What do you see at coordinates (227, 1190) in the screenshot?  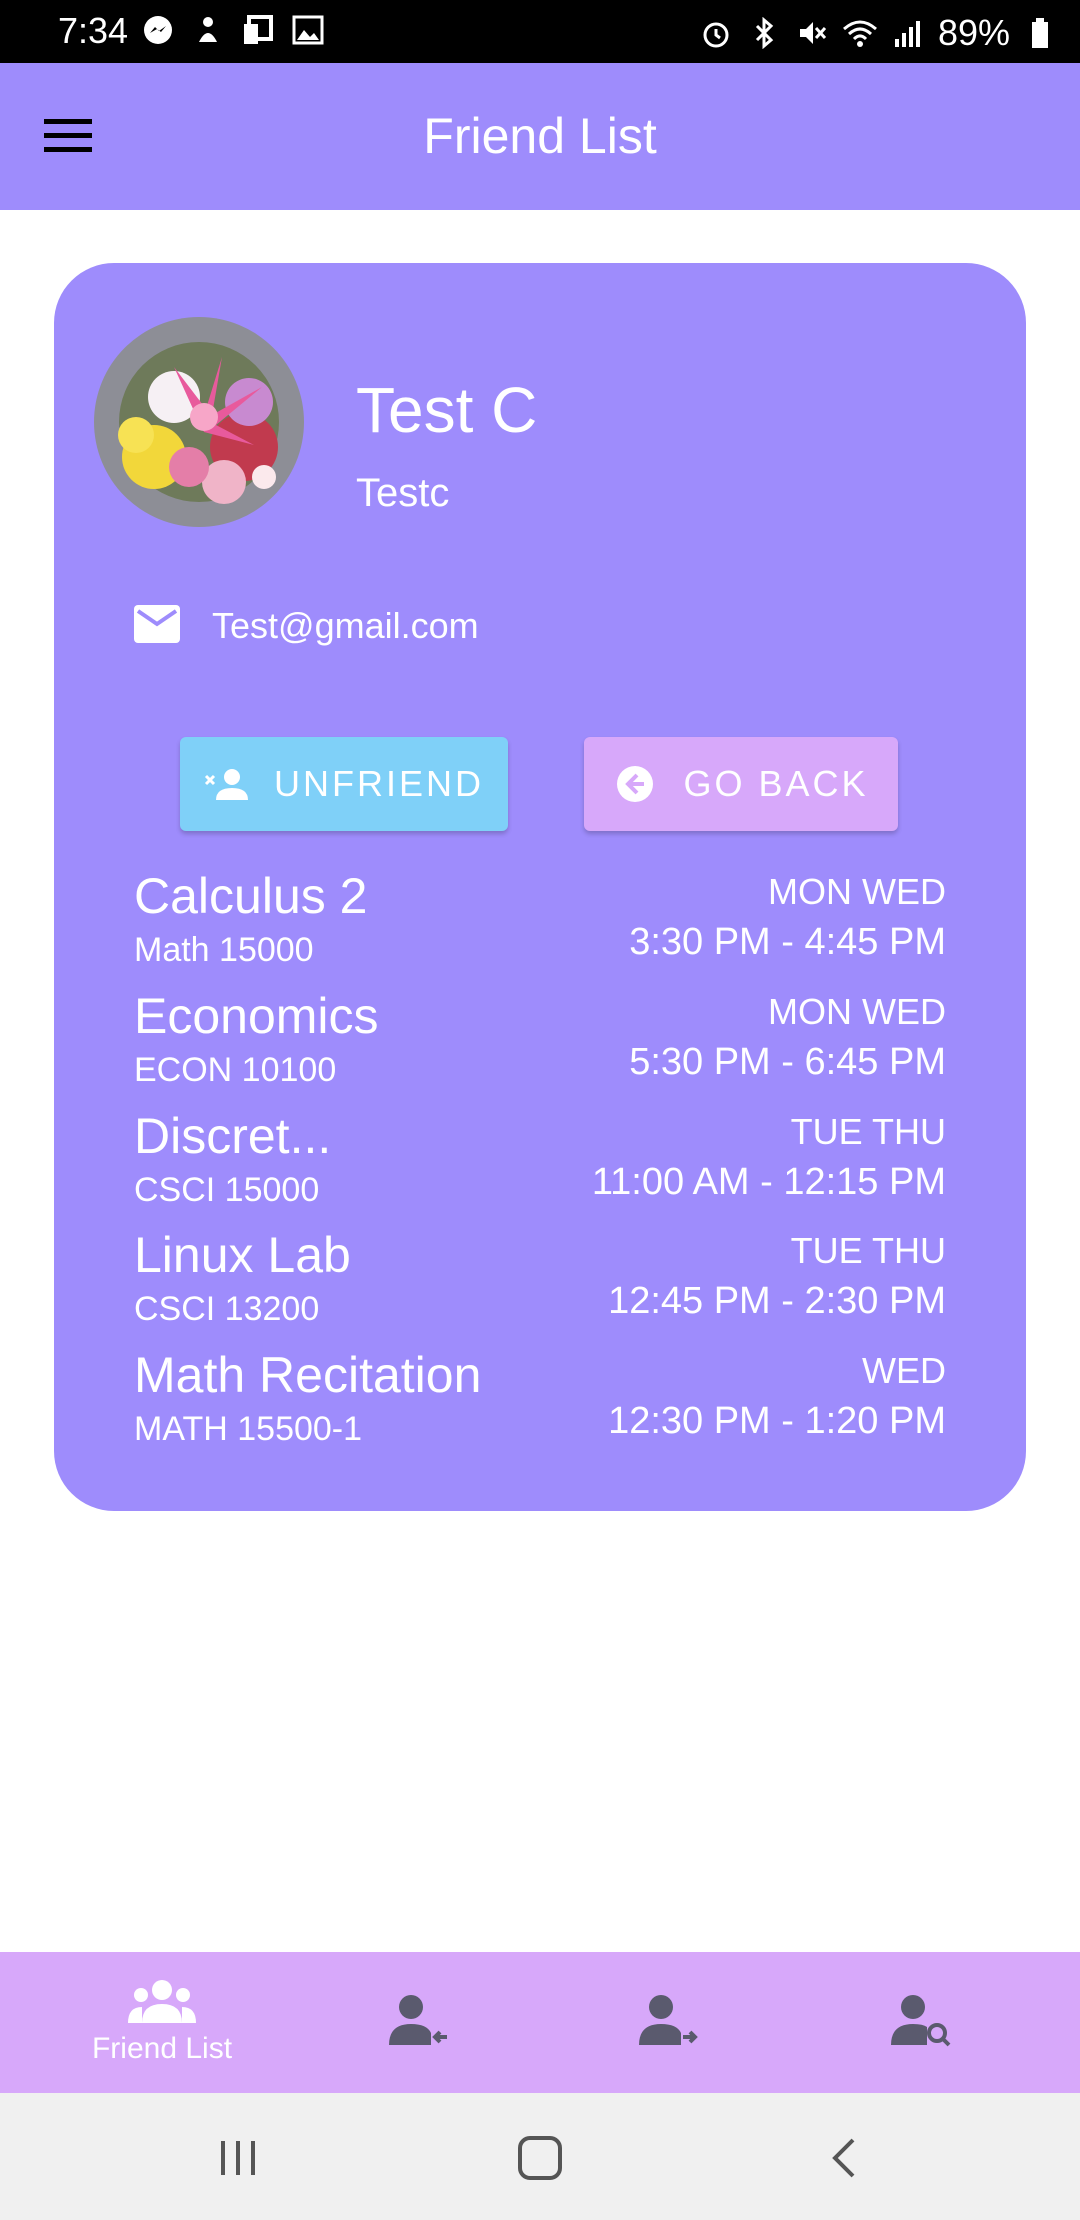 I see `course-code: CSCI 15000` at bounding box center [227, 1190].